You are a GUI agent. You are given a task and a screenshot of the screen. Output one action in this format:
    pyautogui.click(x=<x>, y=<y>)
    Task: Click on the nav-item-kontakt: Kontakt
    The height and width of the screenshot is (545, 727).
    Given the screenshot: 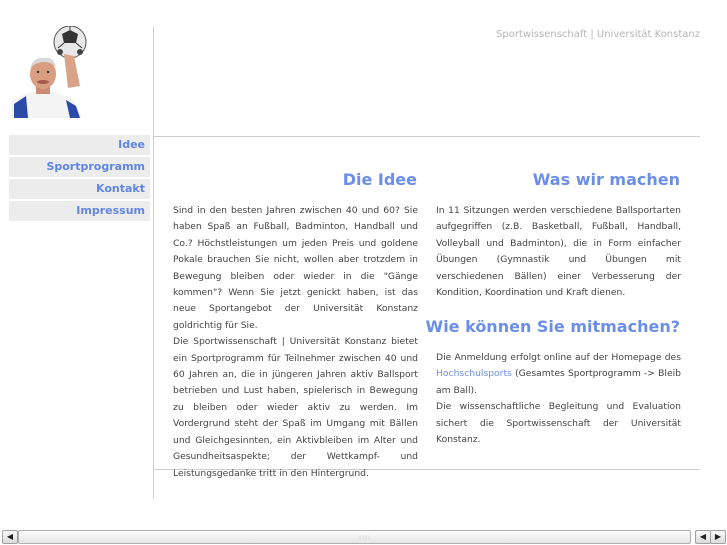 What is the action you would take?
    pyautogui.click(x=79, y=189)
    